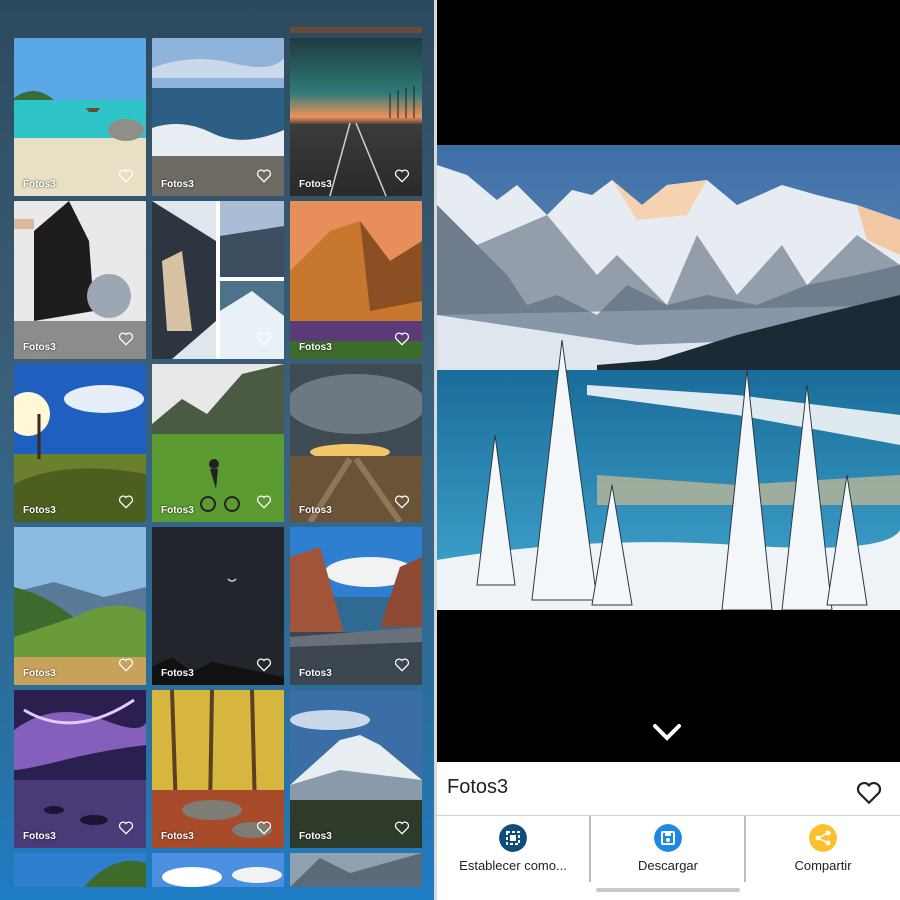 The width and height of the screenshot is (900, 900). What do you see at coordinates (80, 769) in the screenshot?
I see `photo-tile-aurora: Fotos3` at bounding box center [80, 769].